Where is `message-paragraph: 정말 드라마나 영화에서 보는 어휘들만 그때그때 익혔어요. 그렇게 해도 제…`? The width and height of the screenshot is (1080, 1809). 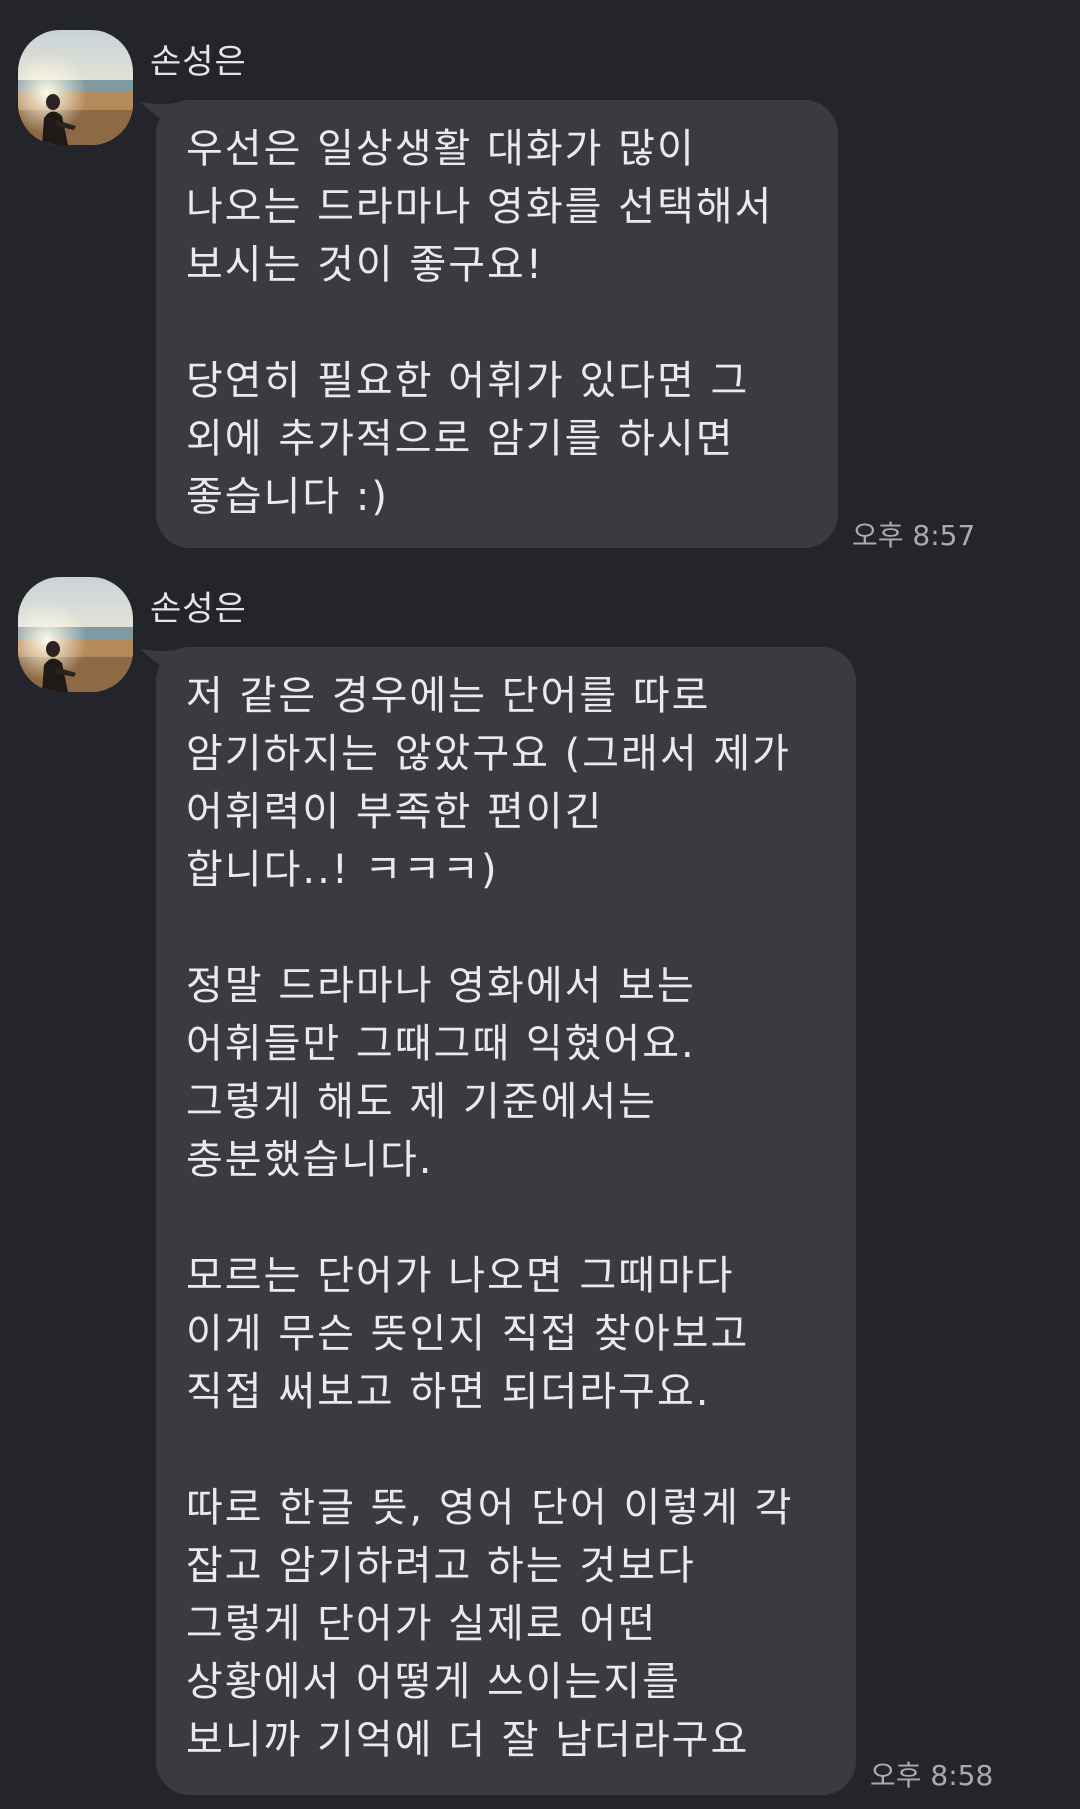
message-paragraph: 정말 드라마나 영화에서 보는 어휘들만 그때그때 익혔어요. 그렇게 해도 제… is located at coordinates (441, 1073).